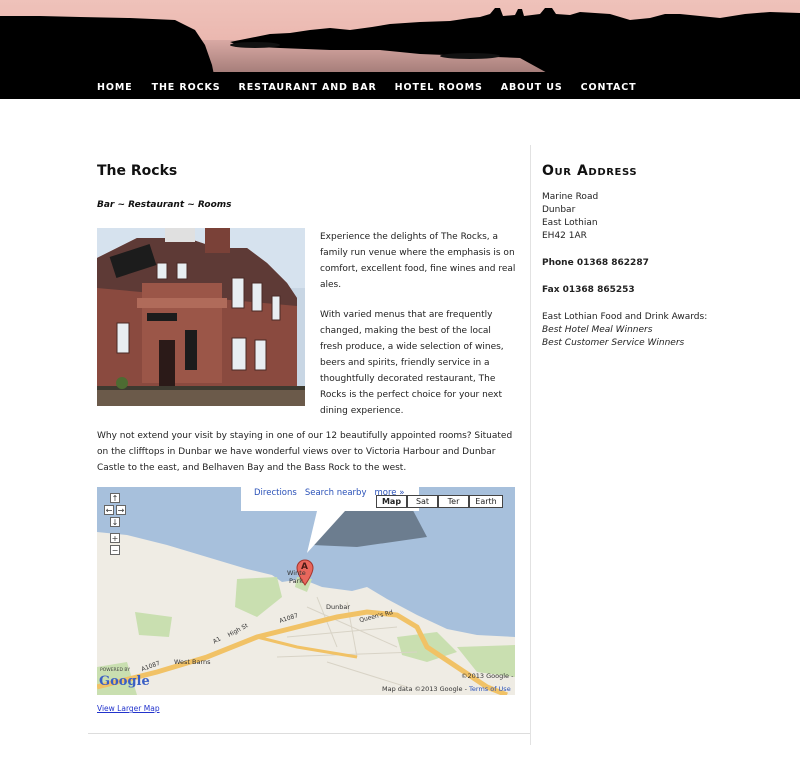 The height and width of the screenshot is (781, 800). I want to click on zoom-out-button: −, so click(115, 550).